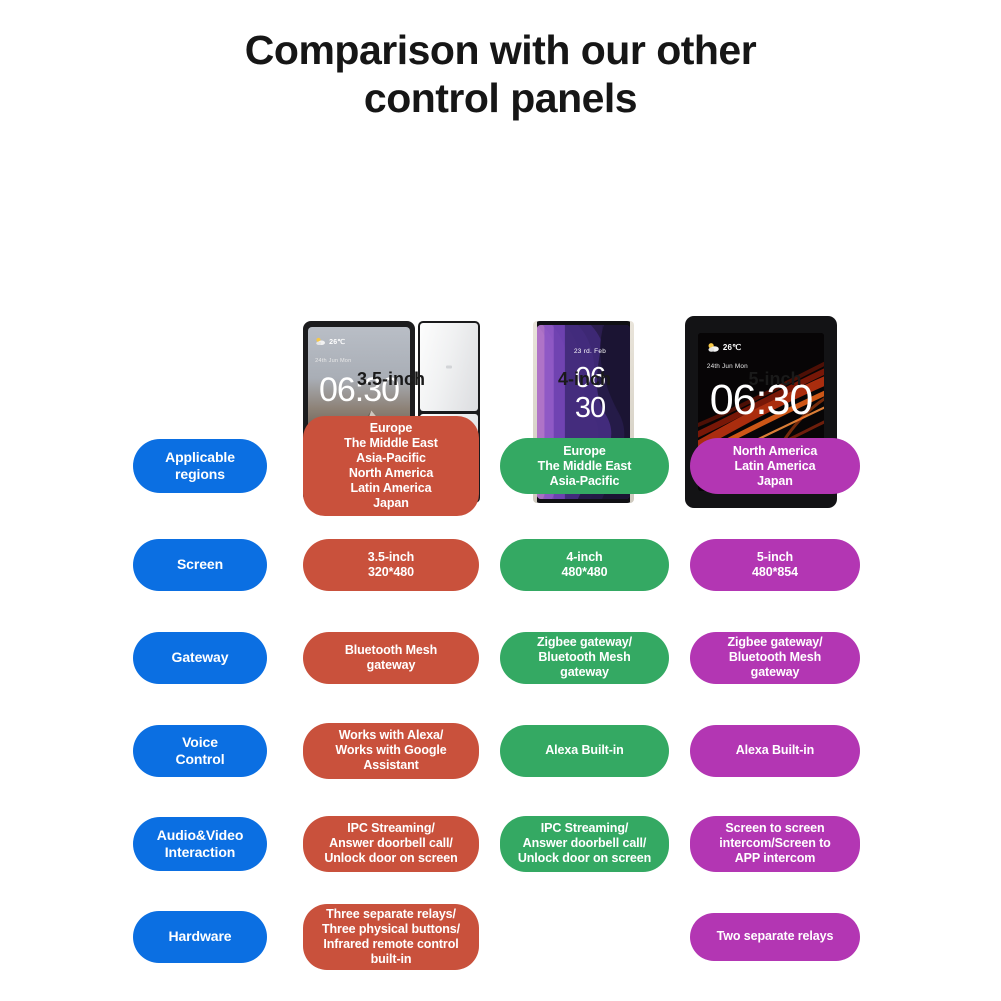  Describe the element at coordinates (200, 750) in the screenshot. I see `row-label-voice-control: Voice Control` at that location.